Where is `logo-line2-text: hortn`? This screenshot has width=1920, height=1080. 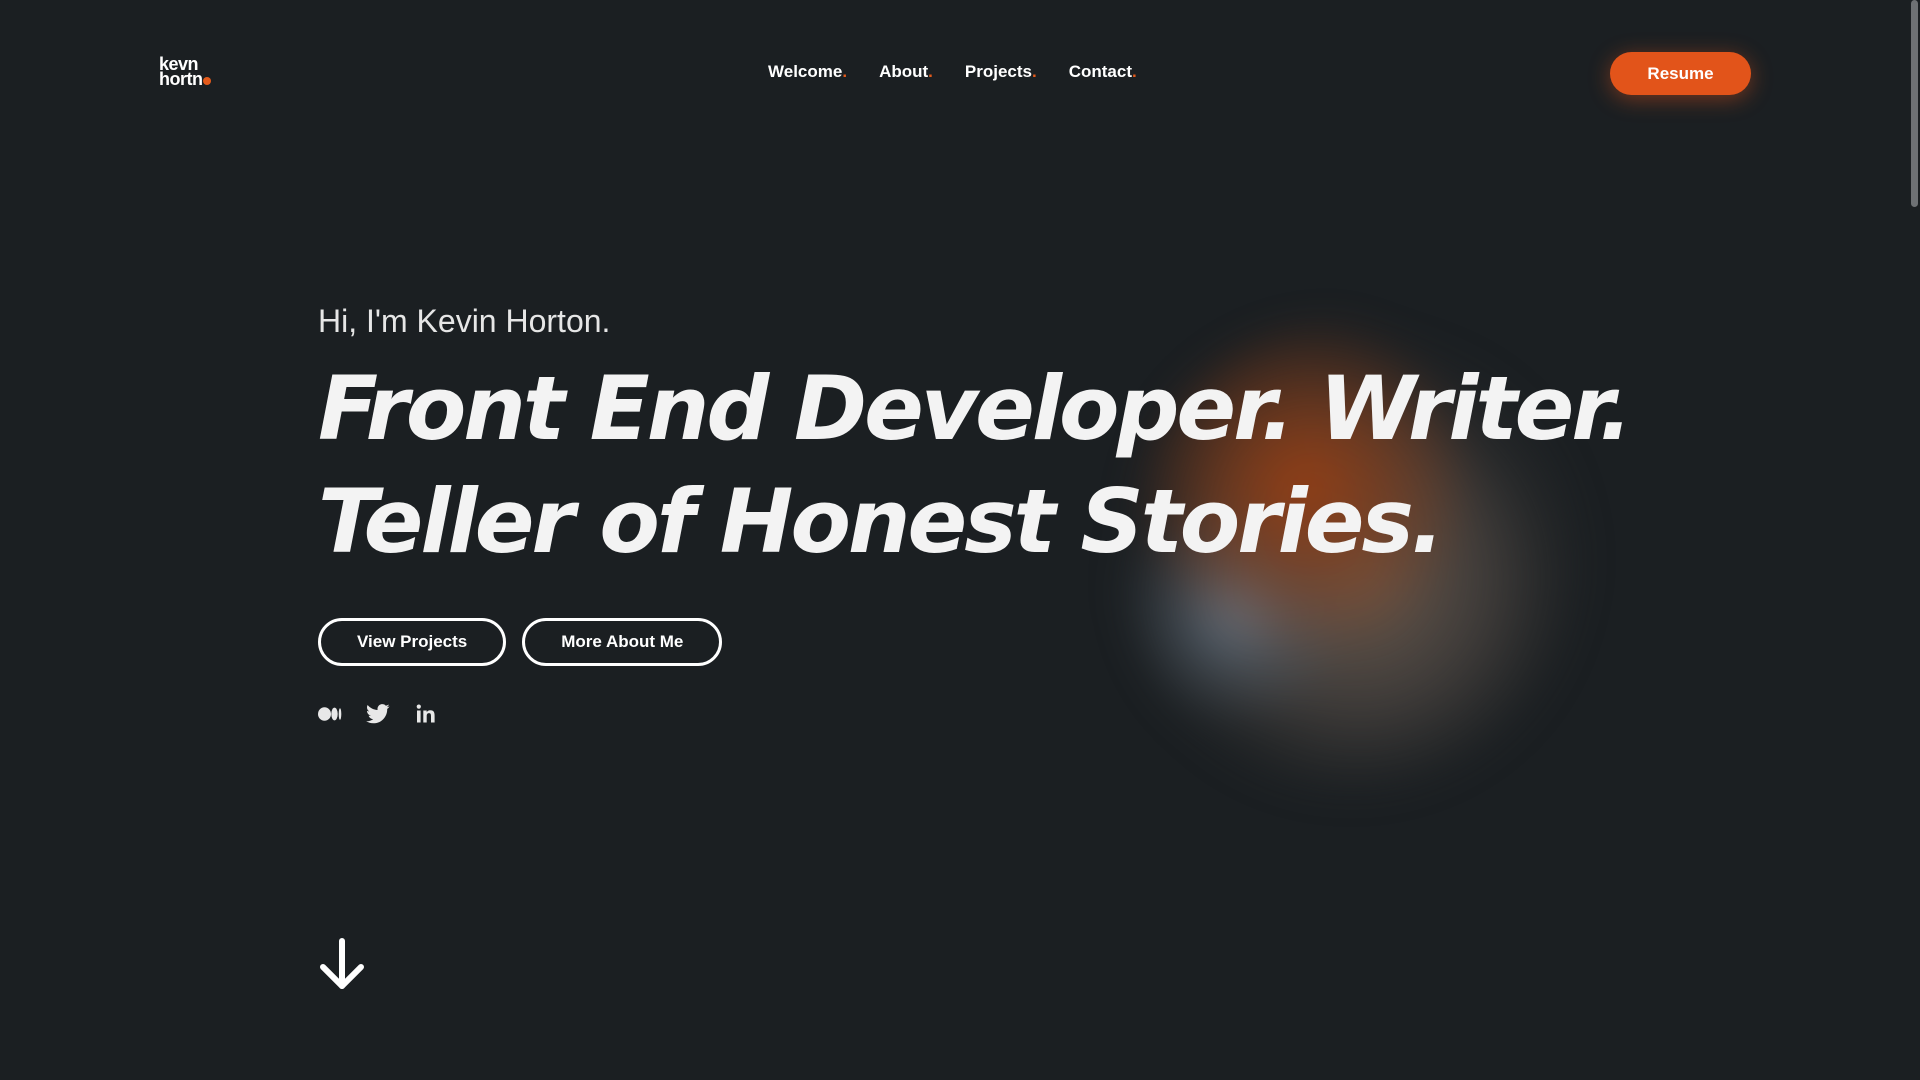
logo-line2-text: hortn is located at coordinates (181, 79).